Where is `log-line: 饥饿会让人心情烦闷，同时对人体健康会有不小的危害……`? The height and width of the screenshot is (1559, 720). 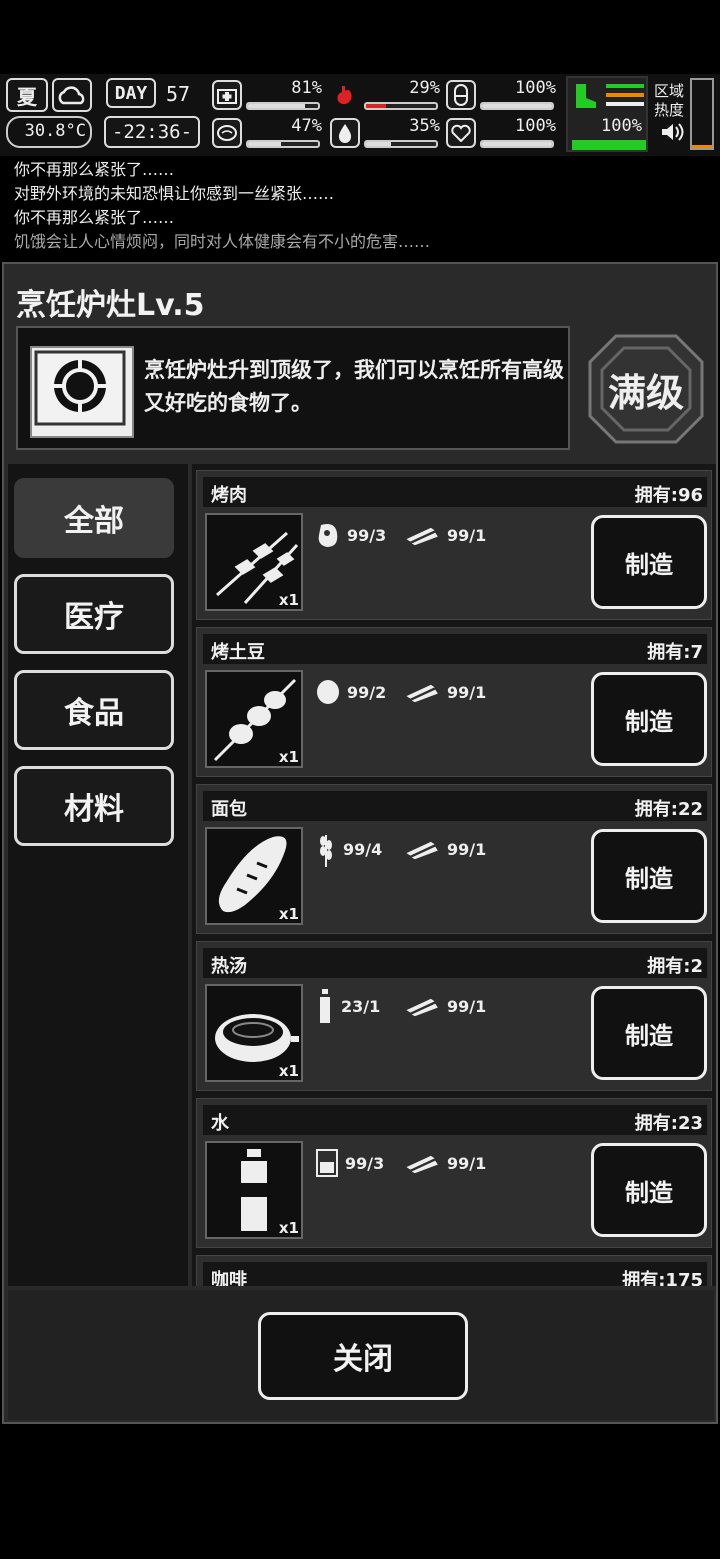
log-line: 饥饿会让人心情烦闷，同时对人体健康会有不小的危害…… is located at coordinates (222, 241).